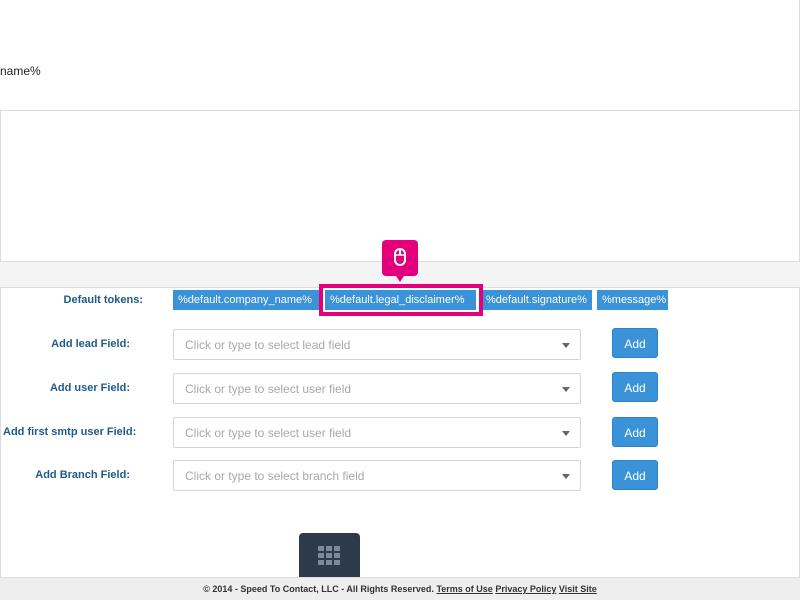 The width and height of the screenshot is (800, 600). What do you see at coordinates (377, 344) in the screenshot?
I see `lead-field-select: Click or type to select lead field` at bounding box center [377, 344].